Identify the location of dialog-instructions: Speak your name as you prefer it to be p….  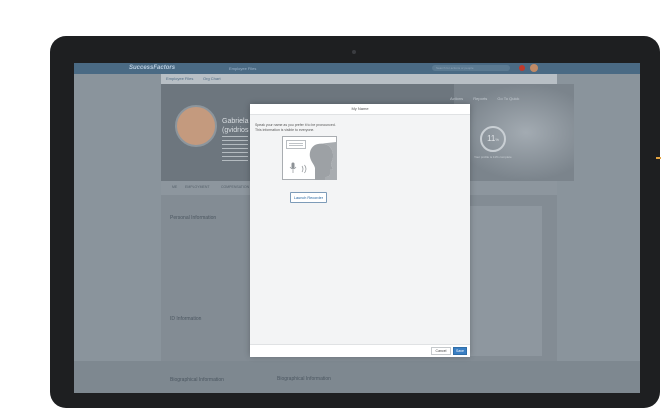
(295, 127).